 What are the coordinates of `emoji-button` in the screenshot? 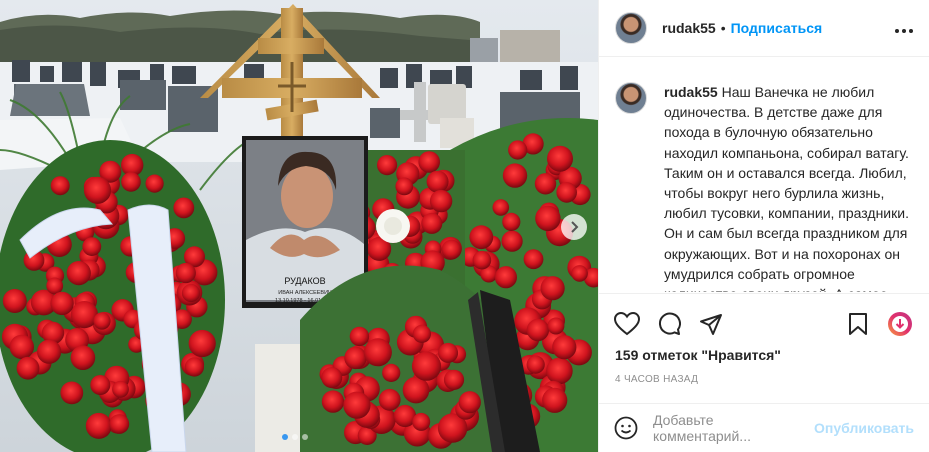 It's located at (626, 428).